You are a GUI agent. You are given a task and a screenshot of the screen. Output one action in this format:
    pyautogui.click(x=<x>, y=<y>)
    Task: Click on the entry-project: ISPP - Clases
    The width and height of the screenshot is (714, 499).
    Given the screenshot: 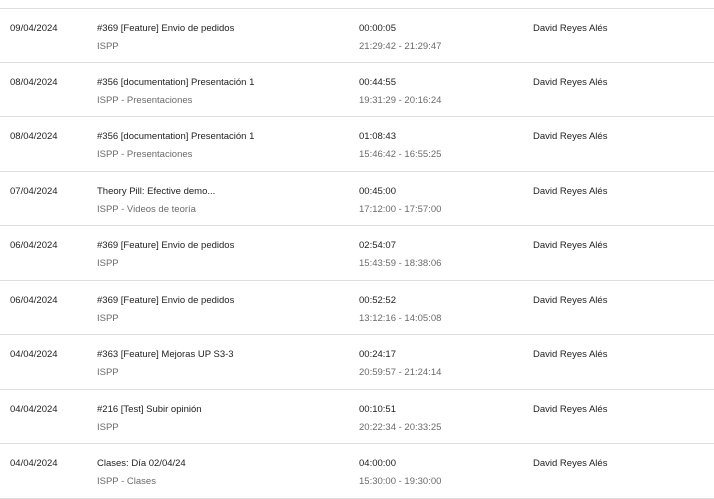 What is the action you would take?
    pyautogui.click(x=126, y=481)
    